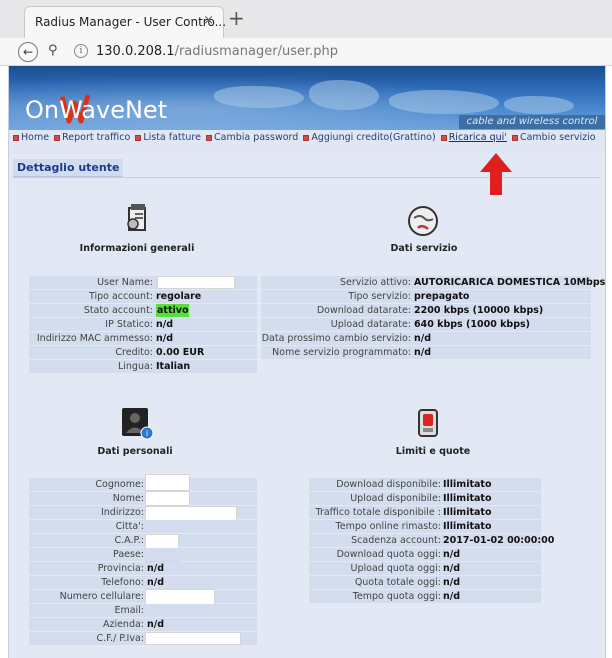 The height and width of the screenshot is (658, 612). What do you see at coordinates (118, 310) in the screenshot?
I see `field-label: Stato account:` at bounding box center [118, 310].